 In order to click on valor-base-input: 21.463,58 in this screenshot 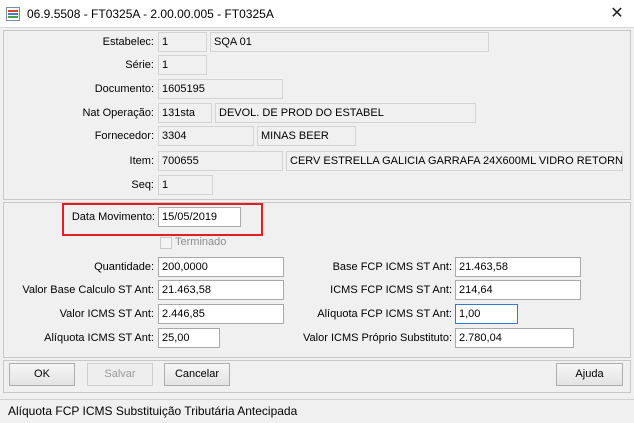, I will do `click(221, 290)`.